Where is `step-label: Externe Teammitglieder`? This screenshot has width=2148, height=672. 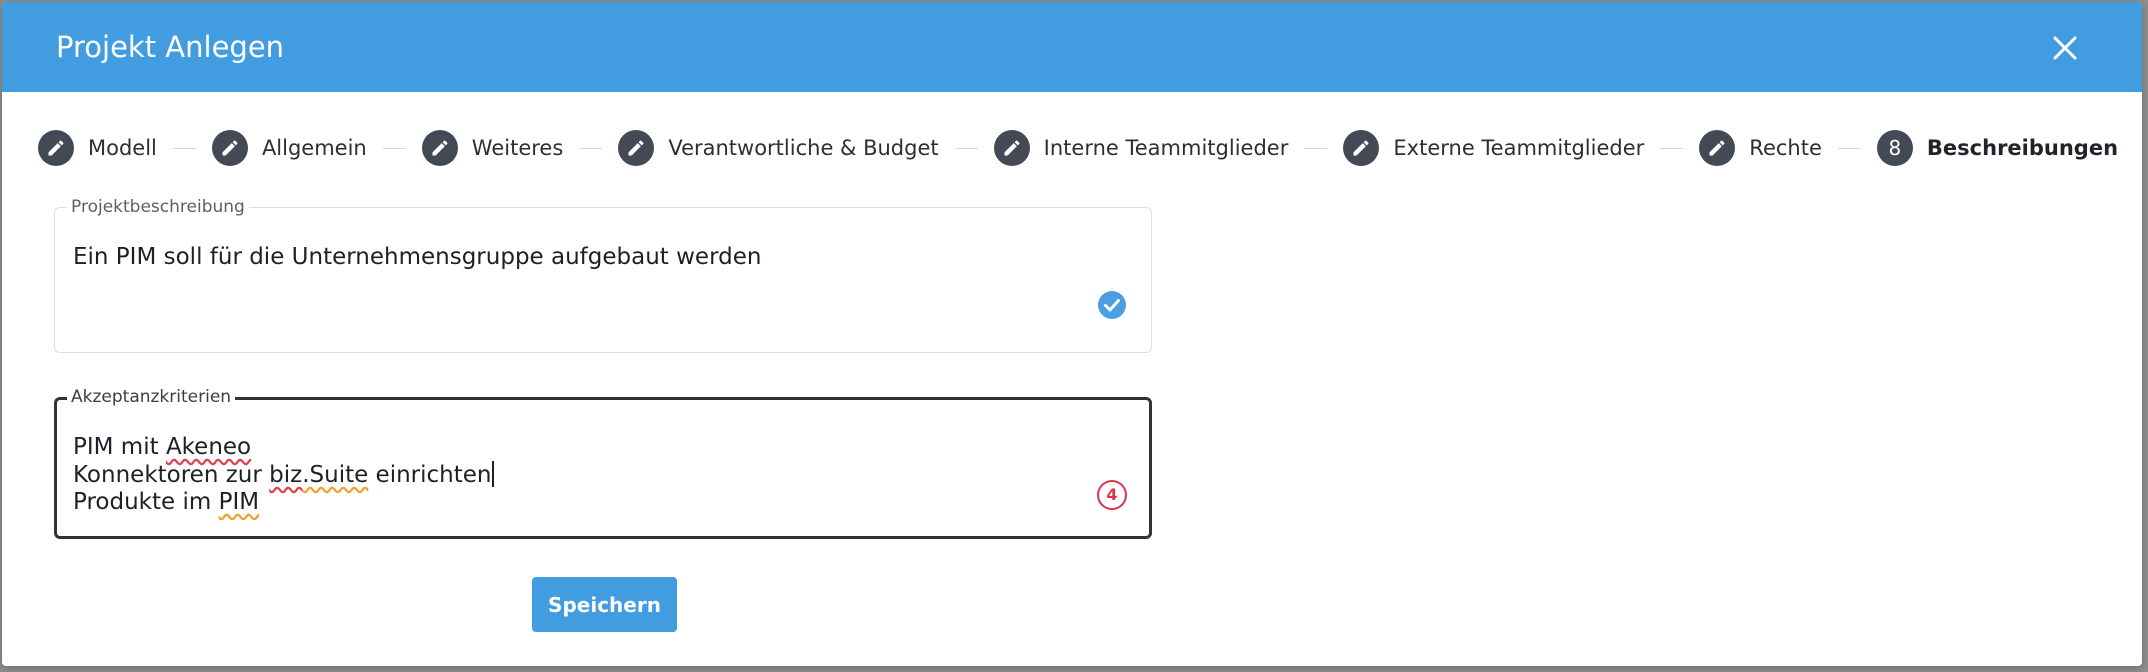
step-label: Externe Teammitglieder is located at coordinates (1519, 148).